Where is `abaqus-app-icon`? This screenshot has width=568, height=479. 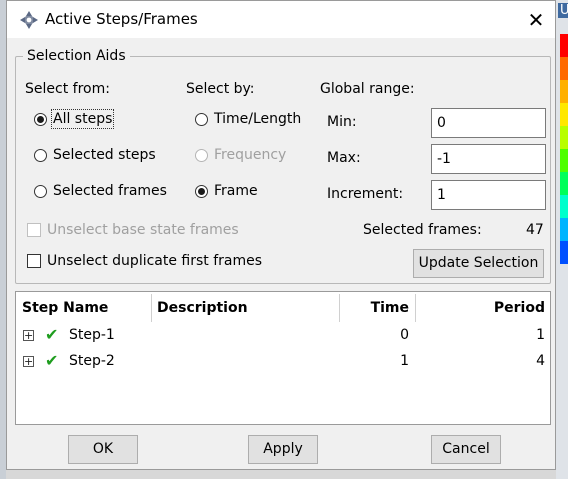 abaqus-app-icon is located at coordinates (29, 20).